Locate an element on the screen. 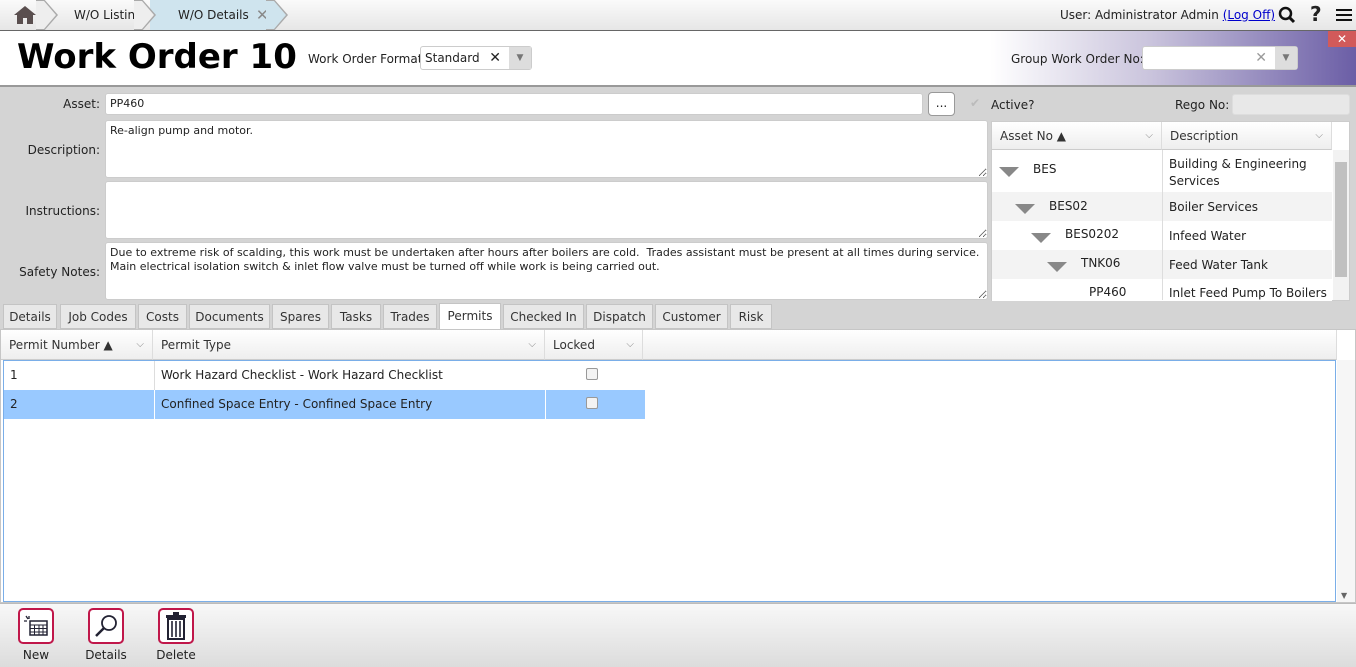  tab-risk: Risk is located at coordinates (751, 316).